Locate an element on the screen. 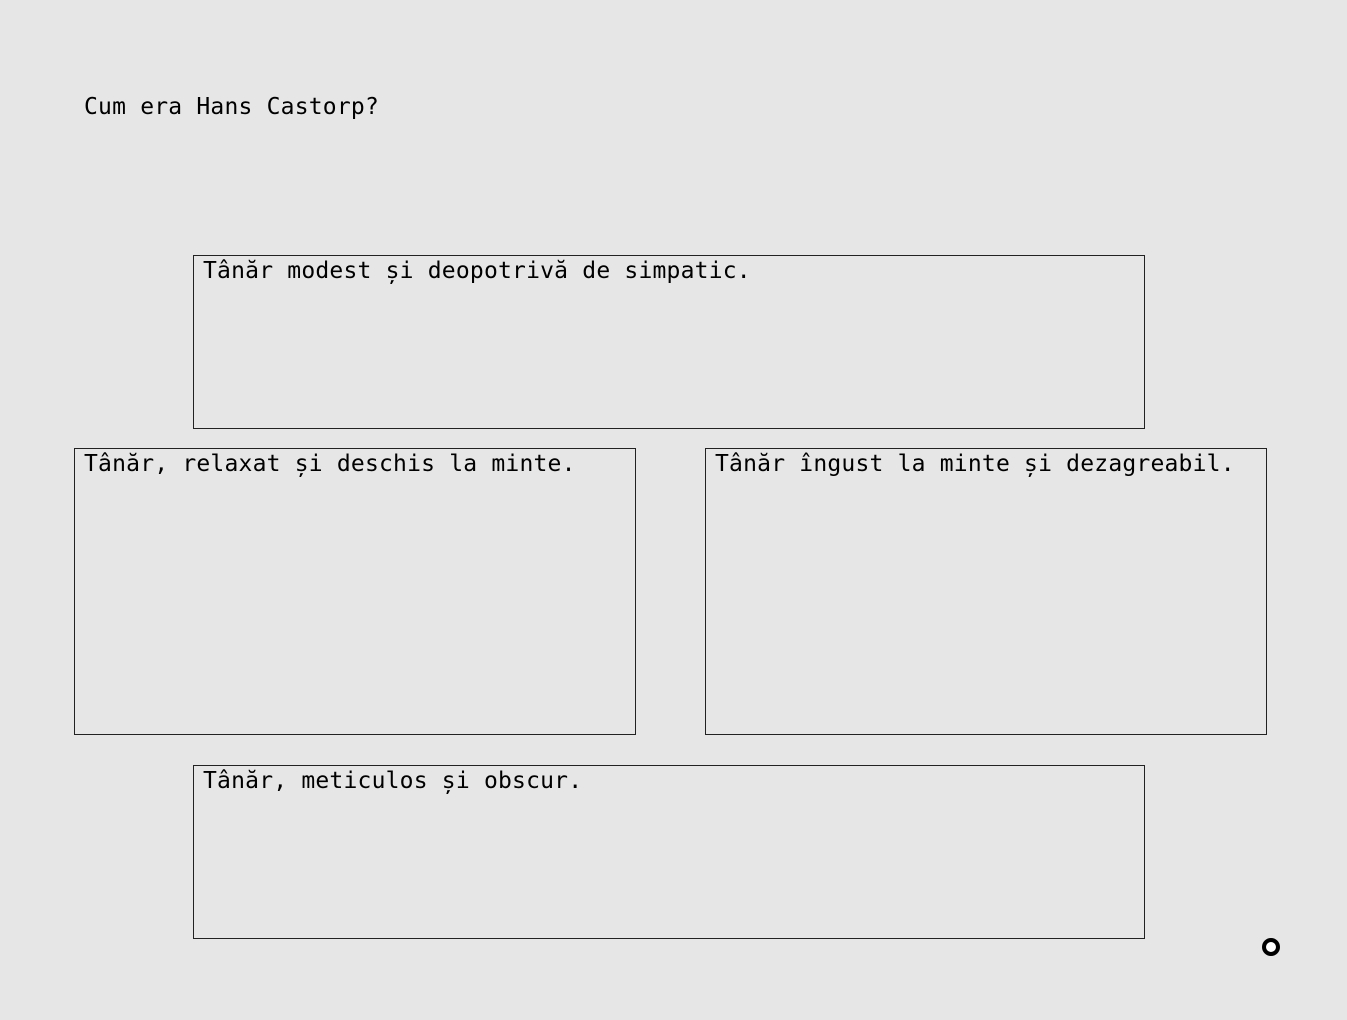 This screenshot has height=1020, width=1347. answer-option-2: Tânăr, relaxat și deschis la minte. is located at coordinates (355, 591).